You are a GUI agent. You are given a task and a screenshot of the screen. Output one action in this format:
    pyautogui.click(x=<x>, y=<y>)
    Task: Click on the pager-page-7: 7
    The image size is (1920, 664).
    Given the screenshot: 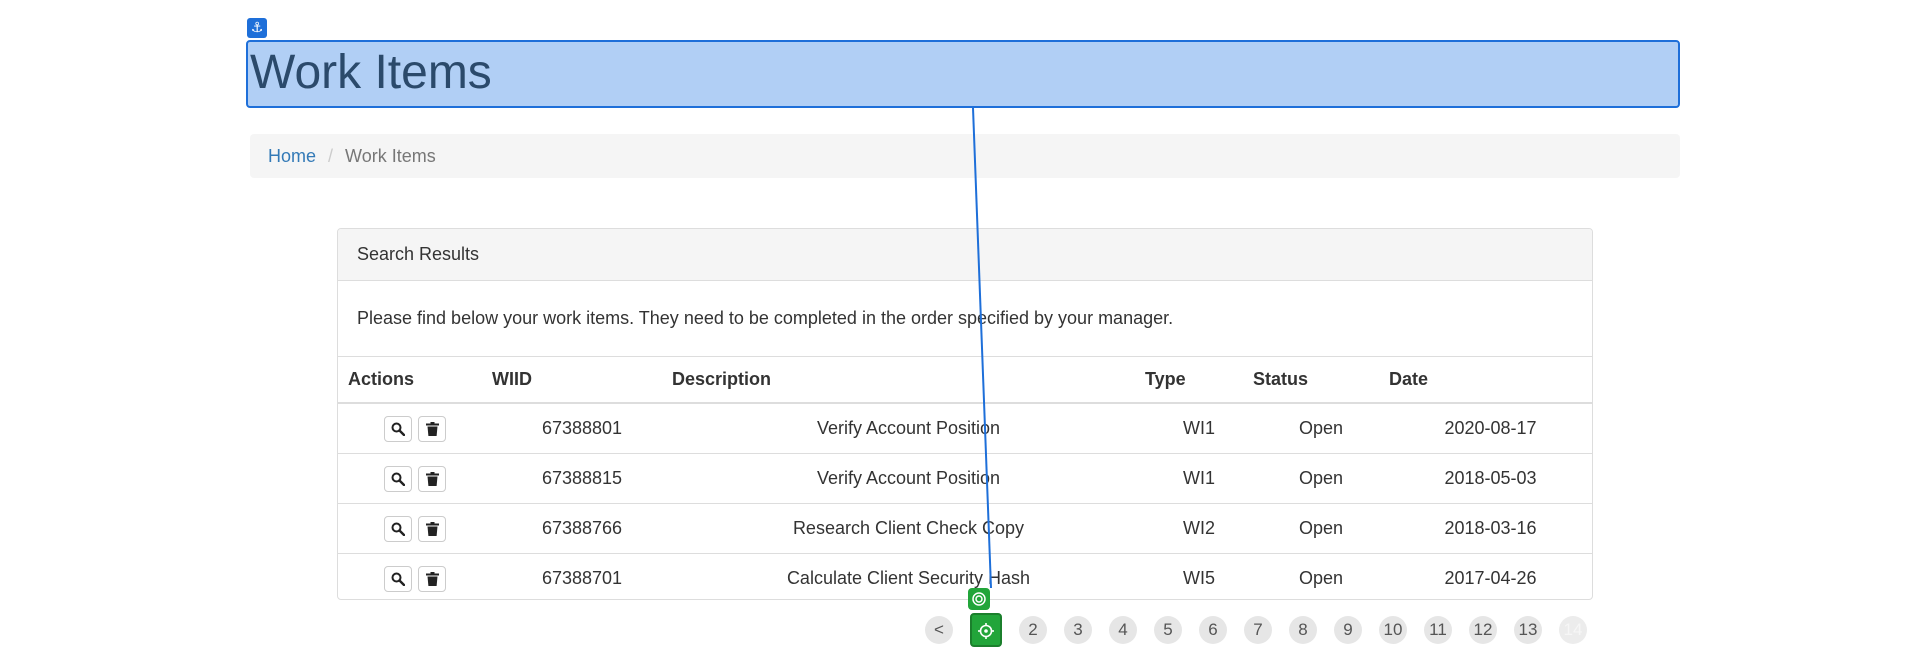 What is the action you would take?
    pyautogui.click(x=1258, y=630)
    